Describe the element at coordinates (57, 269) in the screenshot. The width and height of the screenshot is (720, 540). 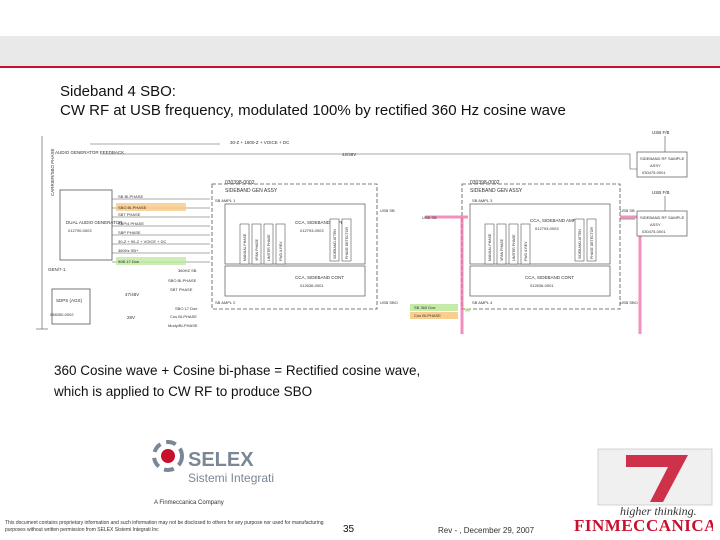
I see `audio-generator-mode: GEN/7-1` at that location.